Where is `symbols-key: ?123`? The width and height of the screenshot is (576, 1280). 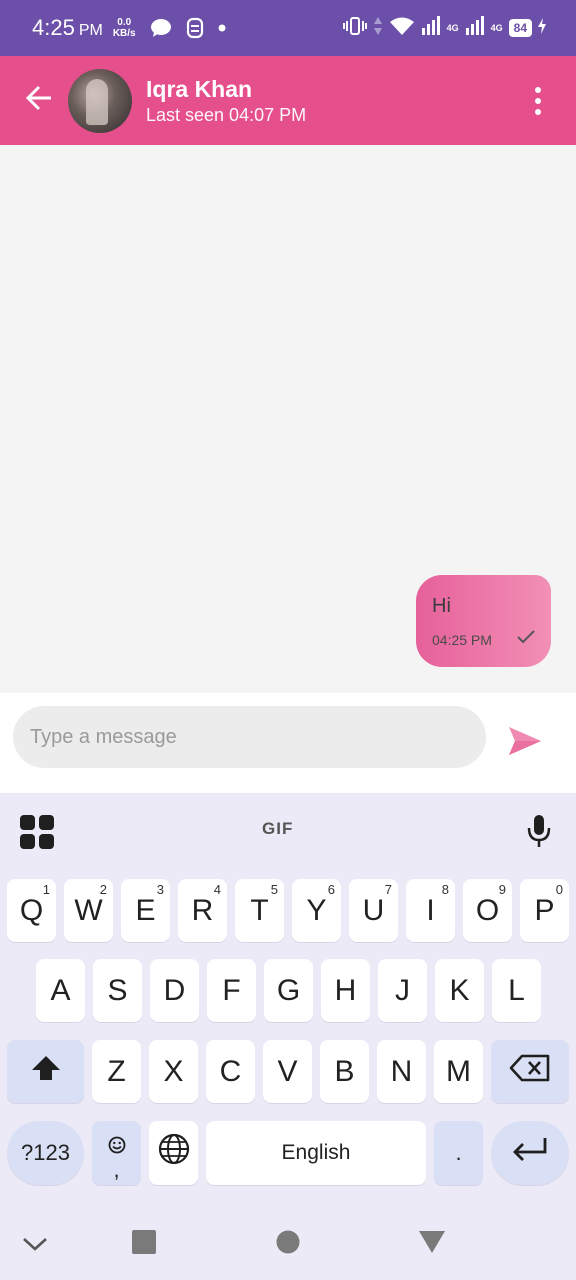 symbols-key: ?123 is located at coordinates (45, 1153).